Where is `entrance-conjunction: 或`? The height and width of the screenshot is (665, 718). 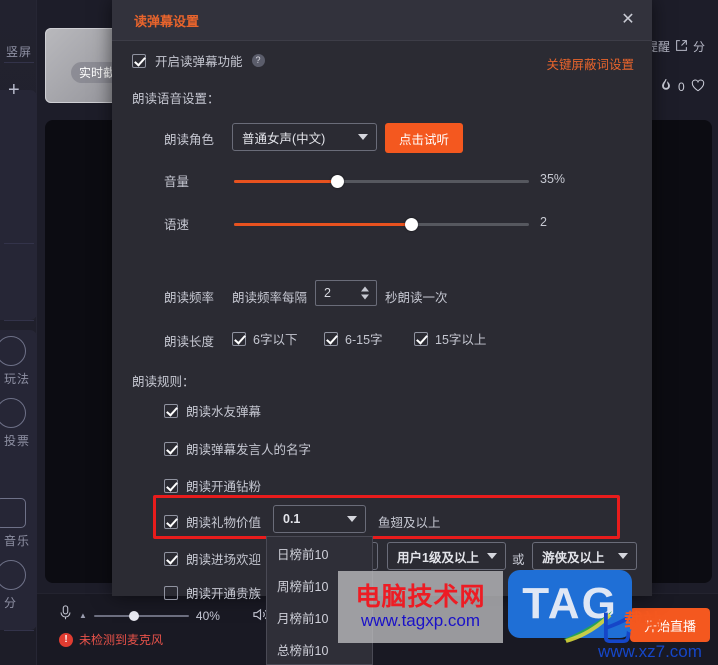
entrance-conjunction: 或 is located at coordinates (518, 558).